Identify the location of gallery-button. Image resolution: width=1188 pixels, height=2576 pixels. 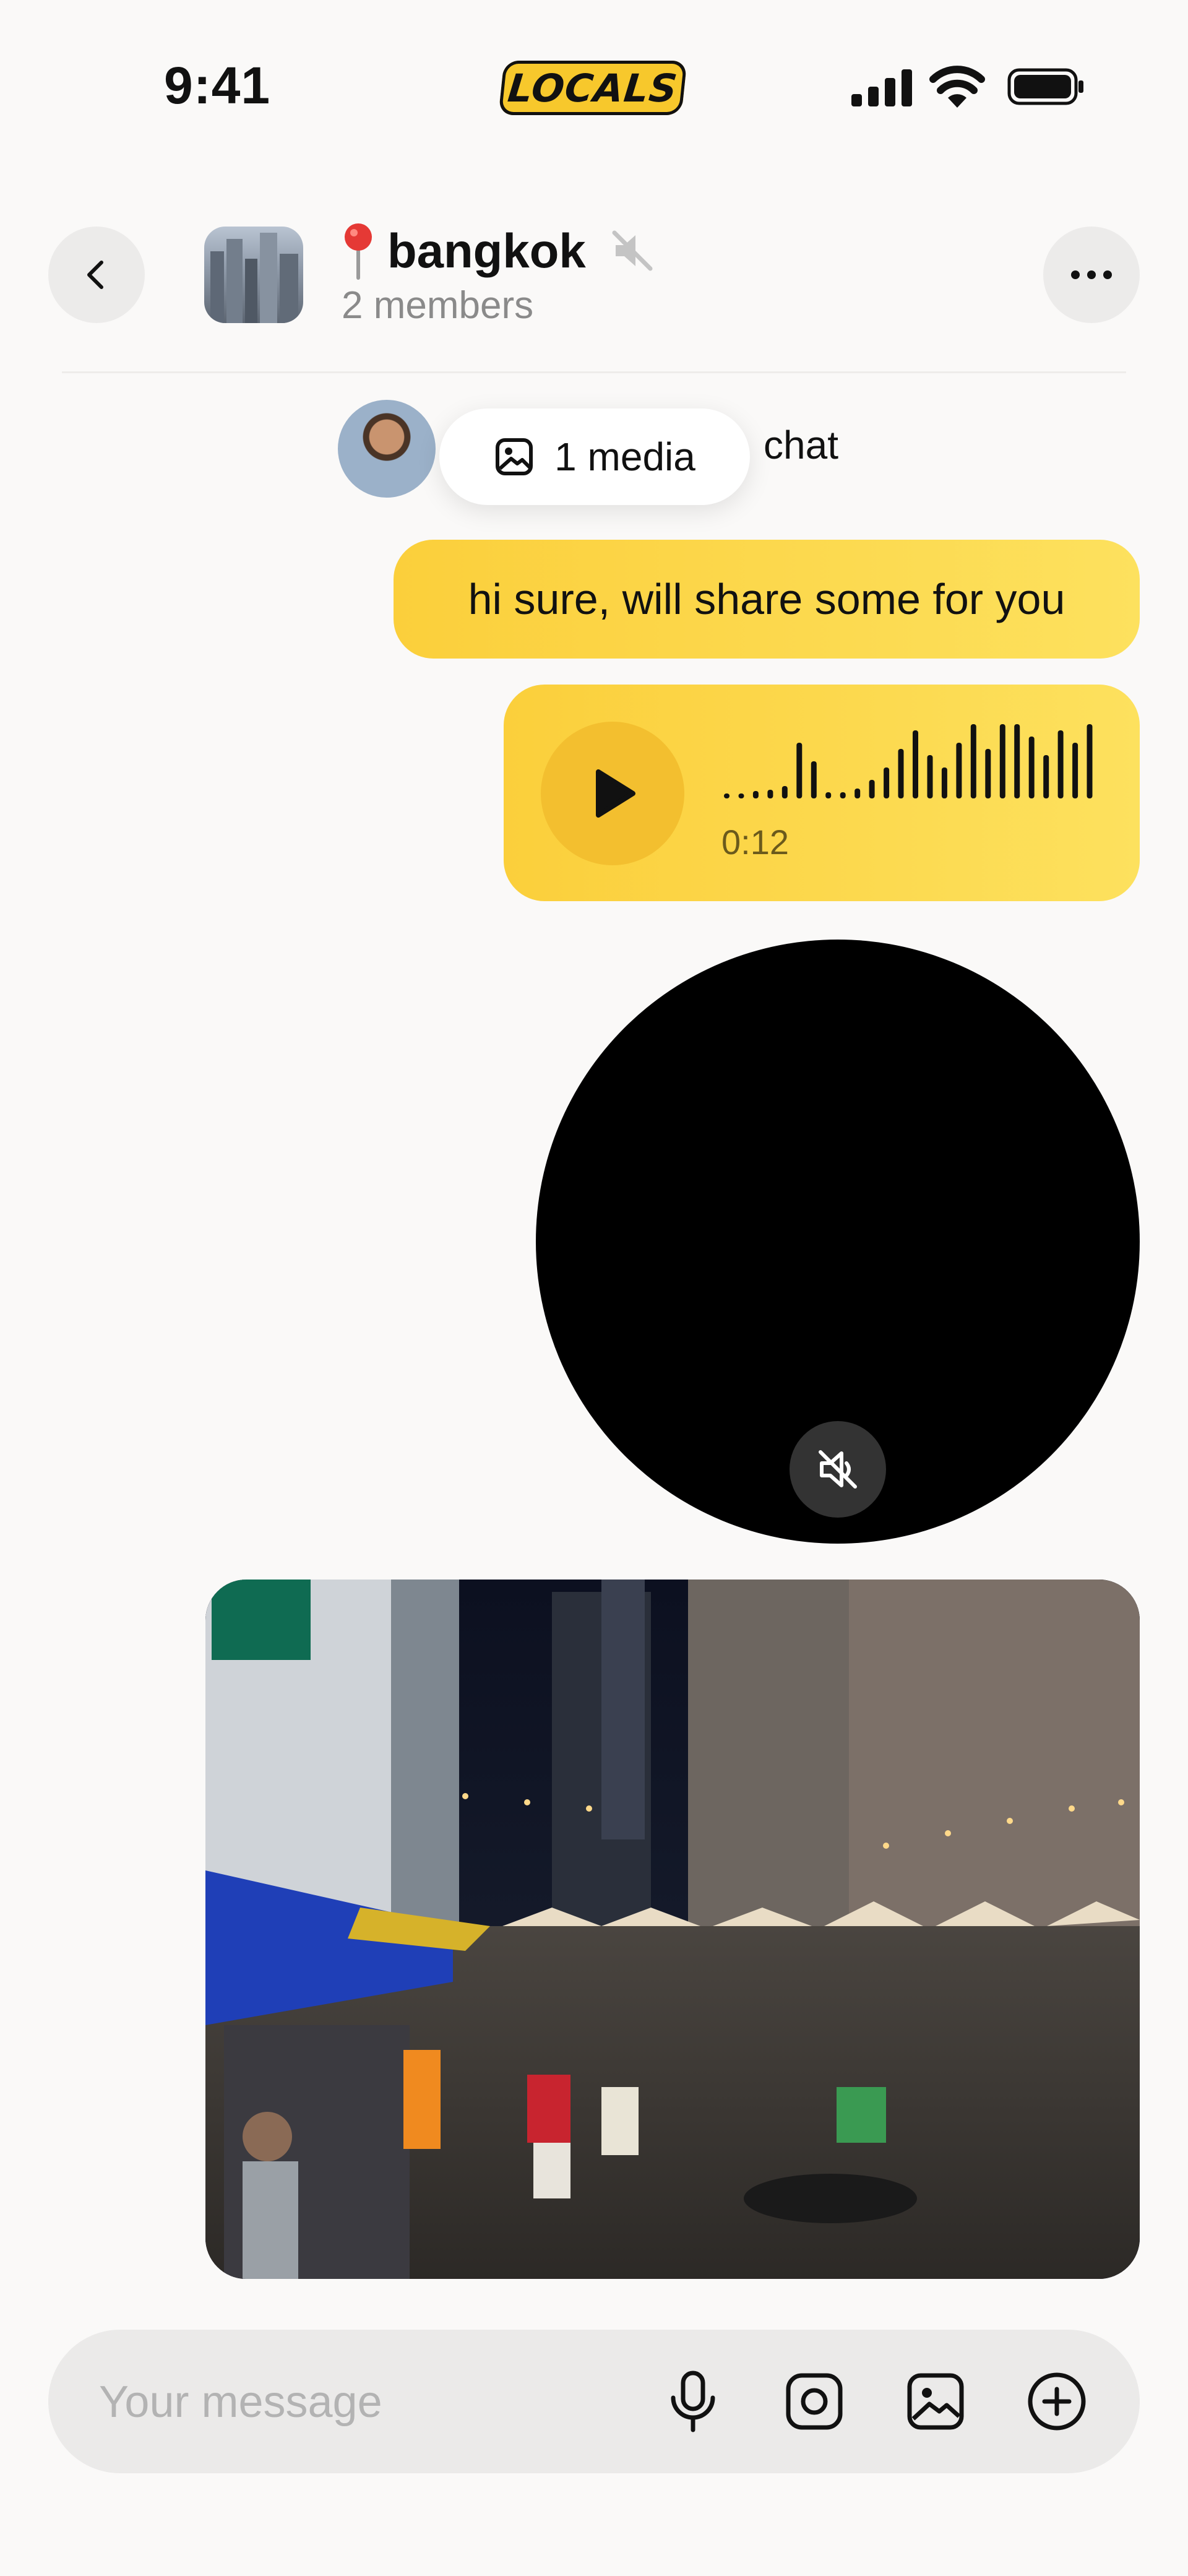
(935, 2401).